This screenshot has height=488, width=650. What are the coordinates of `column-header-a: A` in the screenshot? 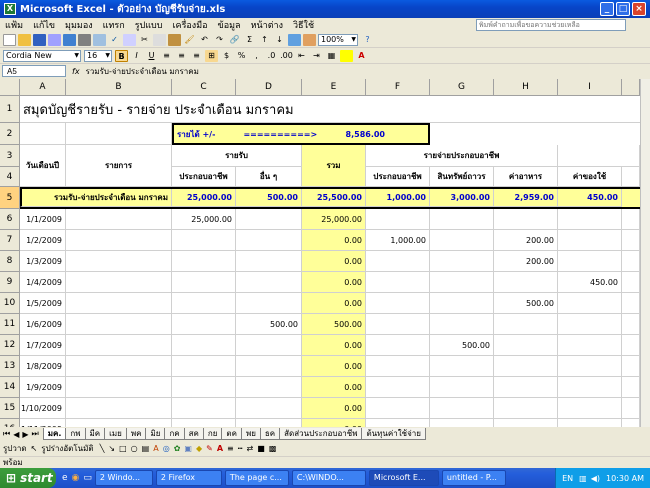 It's located at (43, 87).